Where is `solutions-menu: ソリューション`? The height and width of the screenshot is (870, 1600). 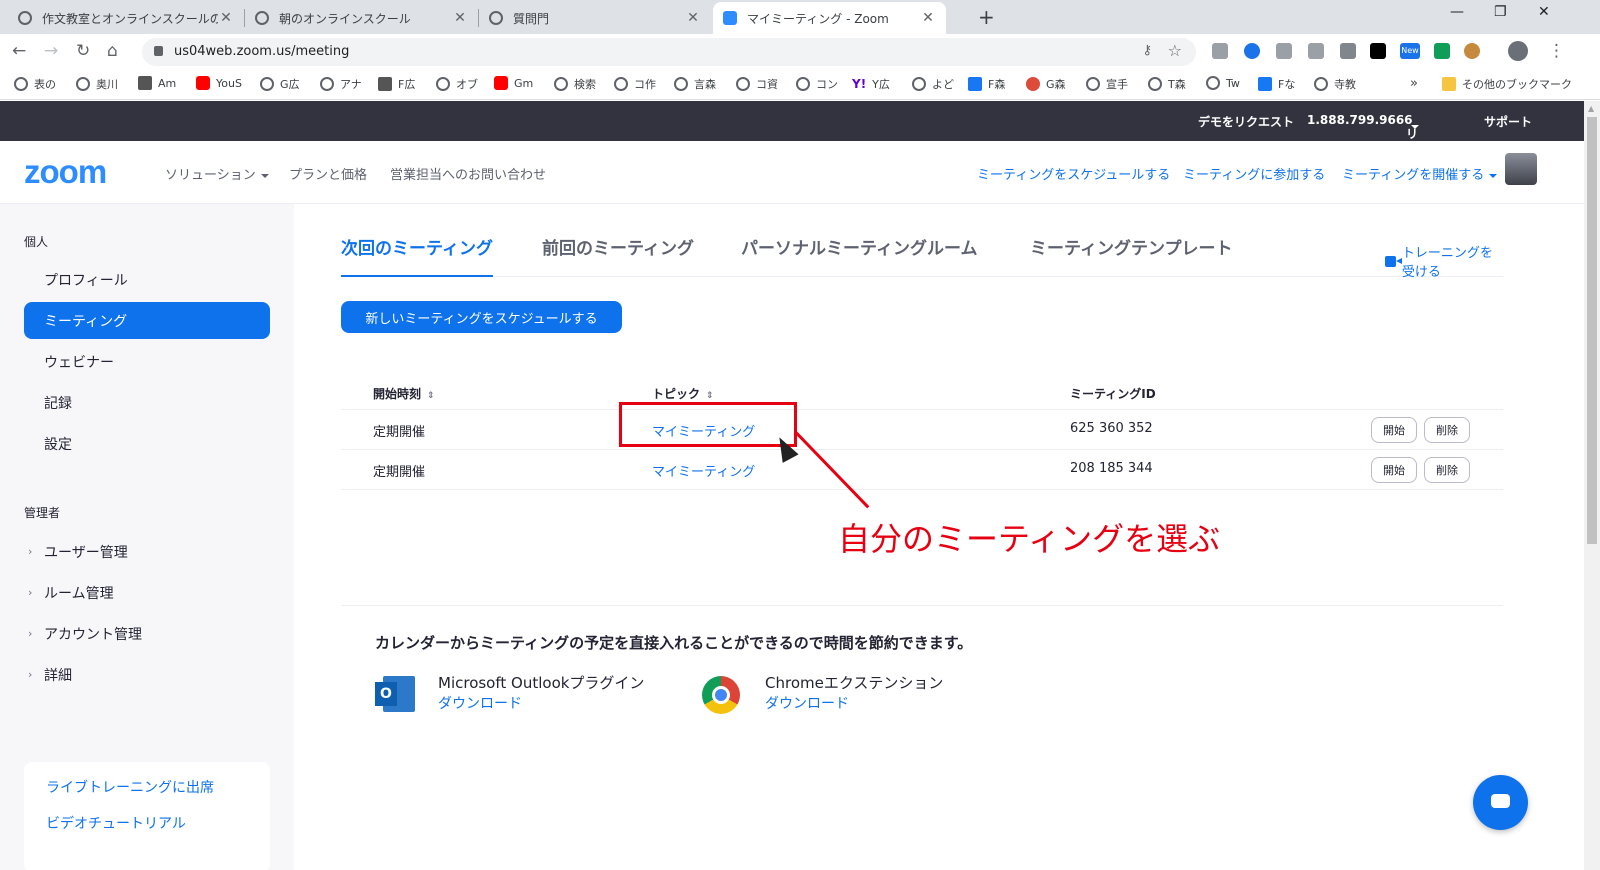 solutions-menu: ソリューション is located at coordinates (217, 173).